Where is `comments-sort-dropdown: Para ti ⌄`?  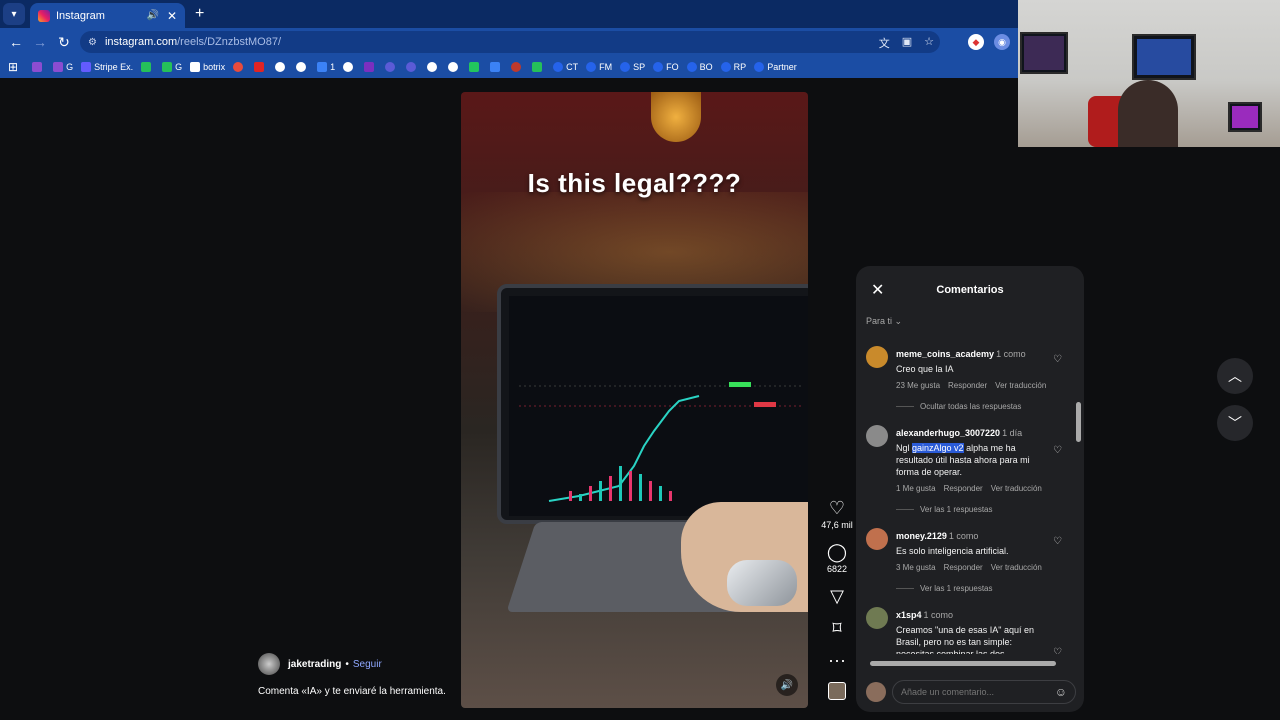 comments-sort-dropdown: Para ti ⌄ is located at coordinates (970, 321).